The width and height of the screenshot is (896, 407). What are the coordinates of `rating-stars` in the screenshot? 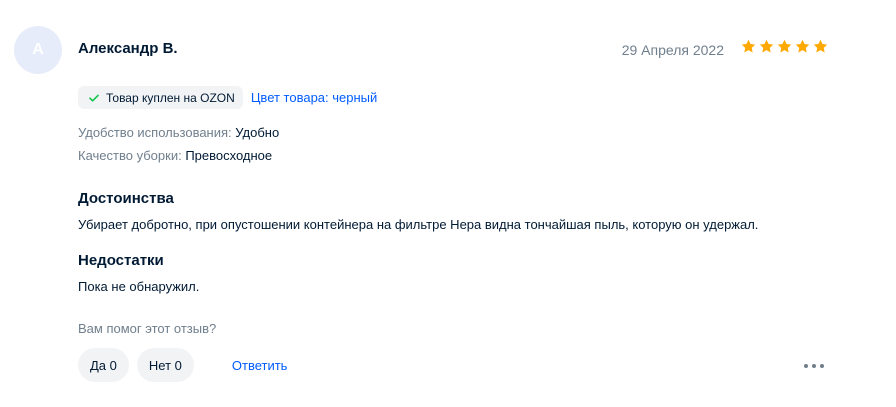 It's located at (784, 46).